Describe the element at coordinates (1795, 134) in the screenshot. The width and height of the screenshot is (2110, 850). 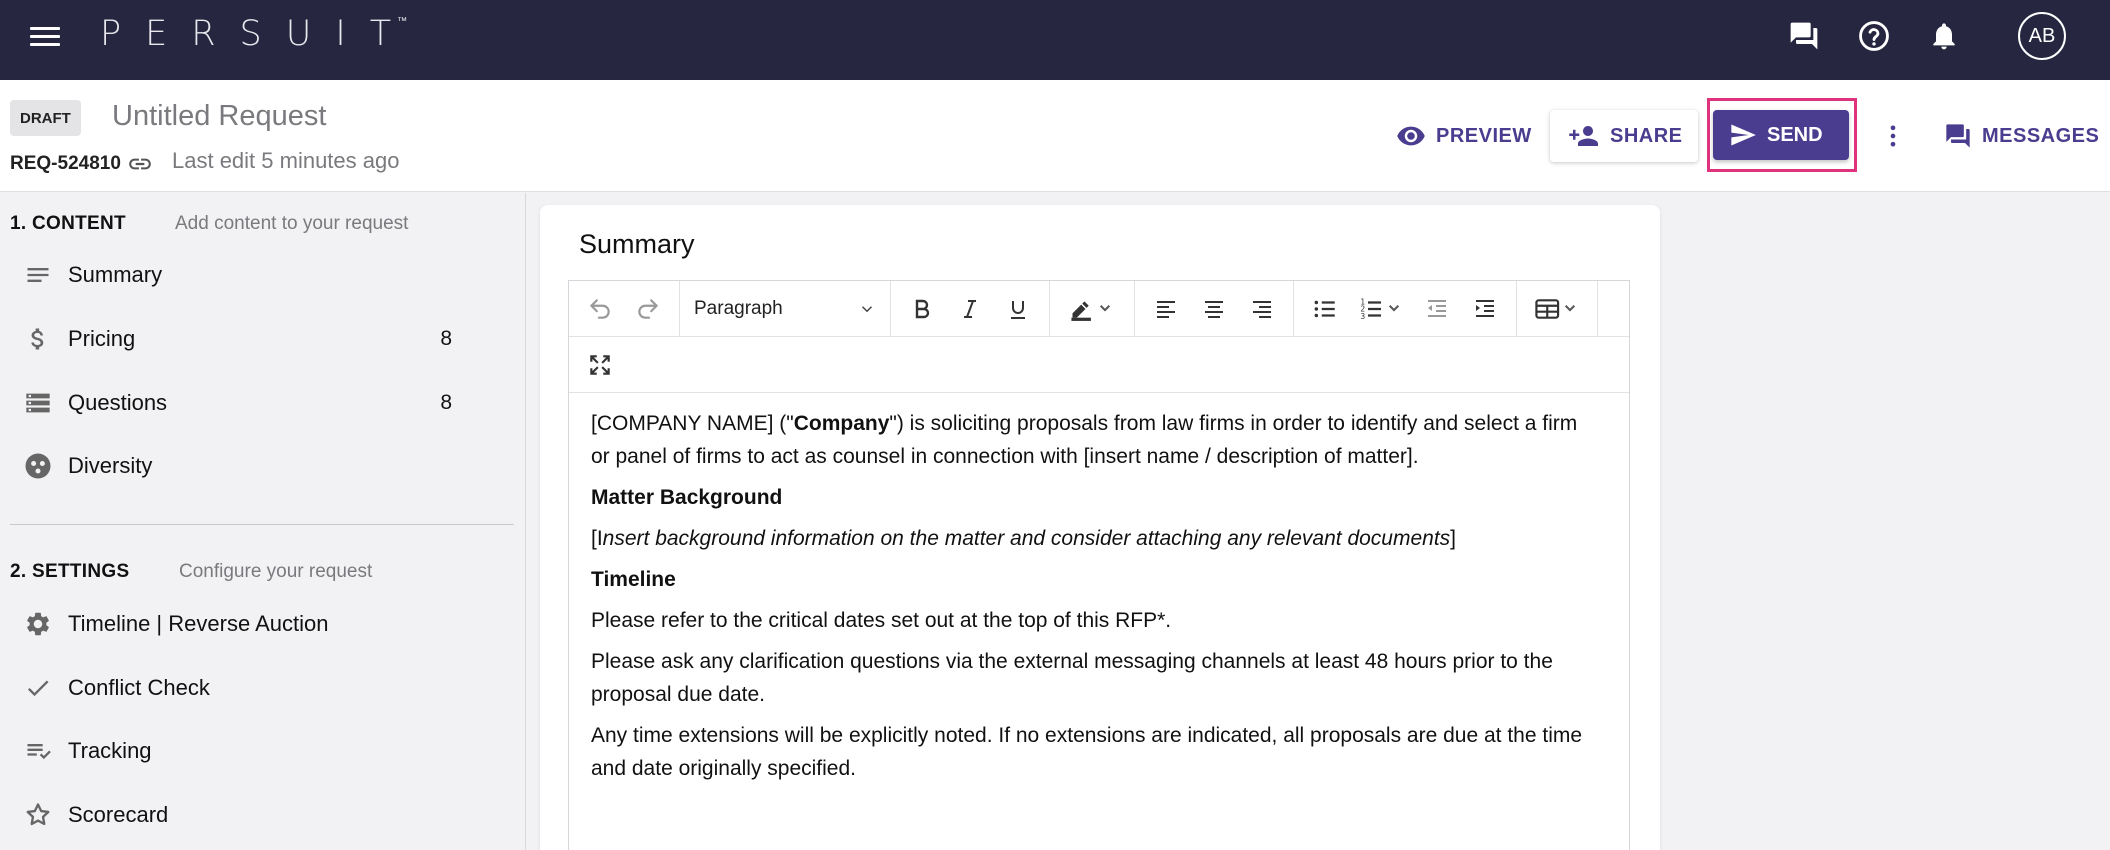
I see `send-label: SEND` at that location.